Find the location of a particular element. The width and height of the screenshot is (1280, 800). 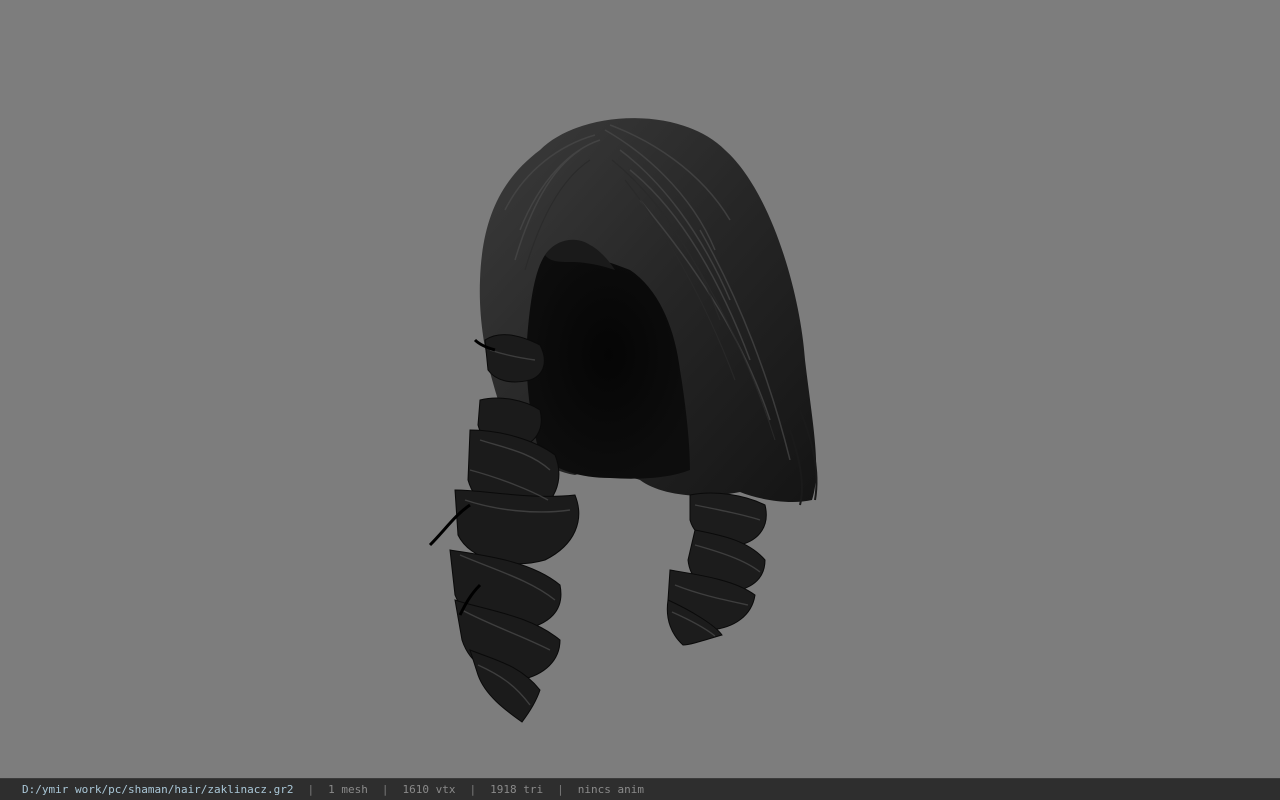

triangle-count-label: 1918 tri is located at coordinates (517, 789).